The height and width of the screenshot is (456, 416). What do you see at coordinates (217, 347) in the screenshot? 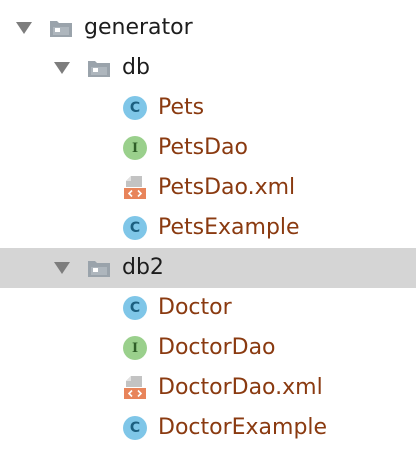
I see `tree-row-label: DoctorDao` at bounding box center [217, 347].